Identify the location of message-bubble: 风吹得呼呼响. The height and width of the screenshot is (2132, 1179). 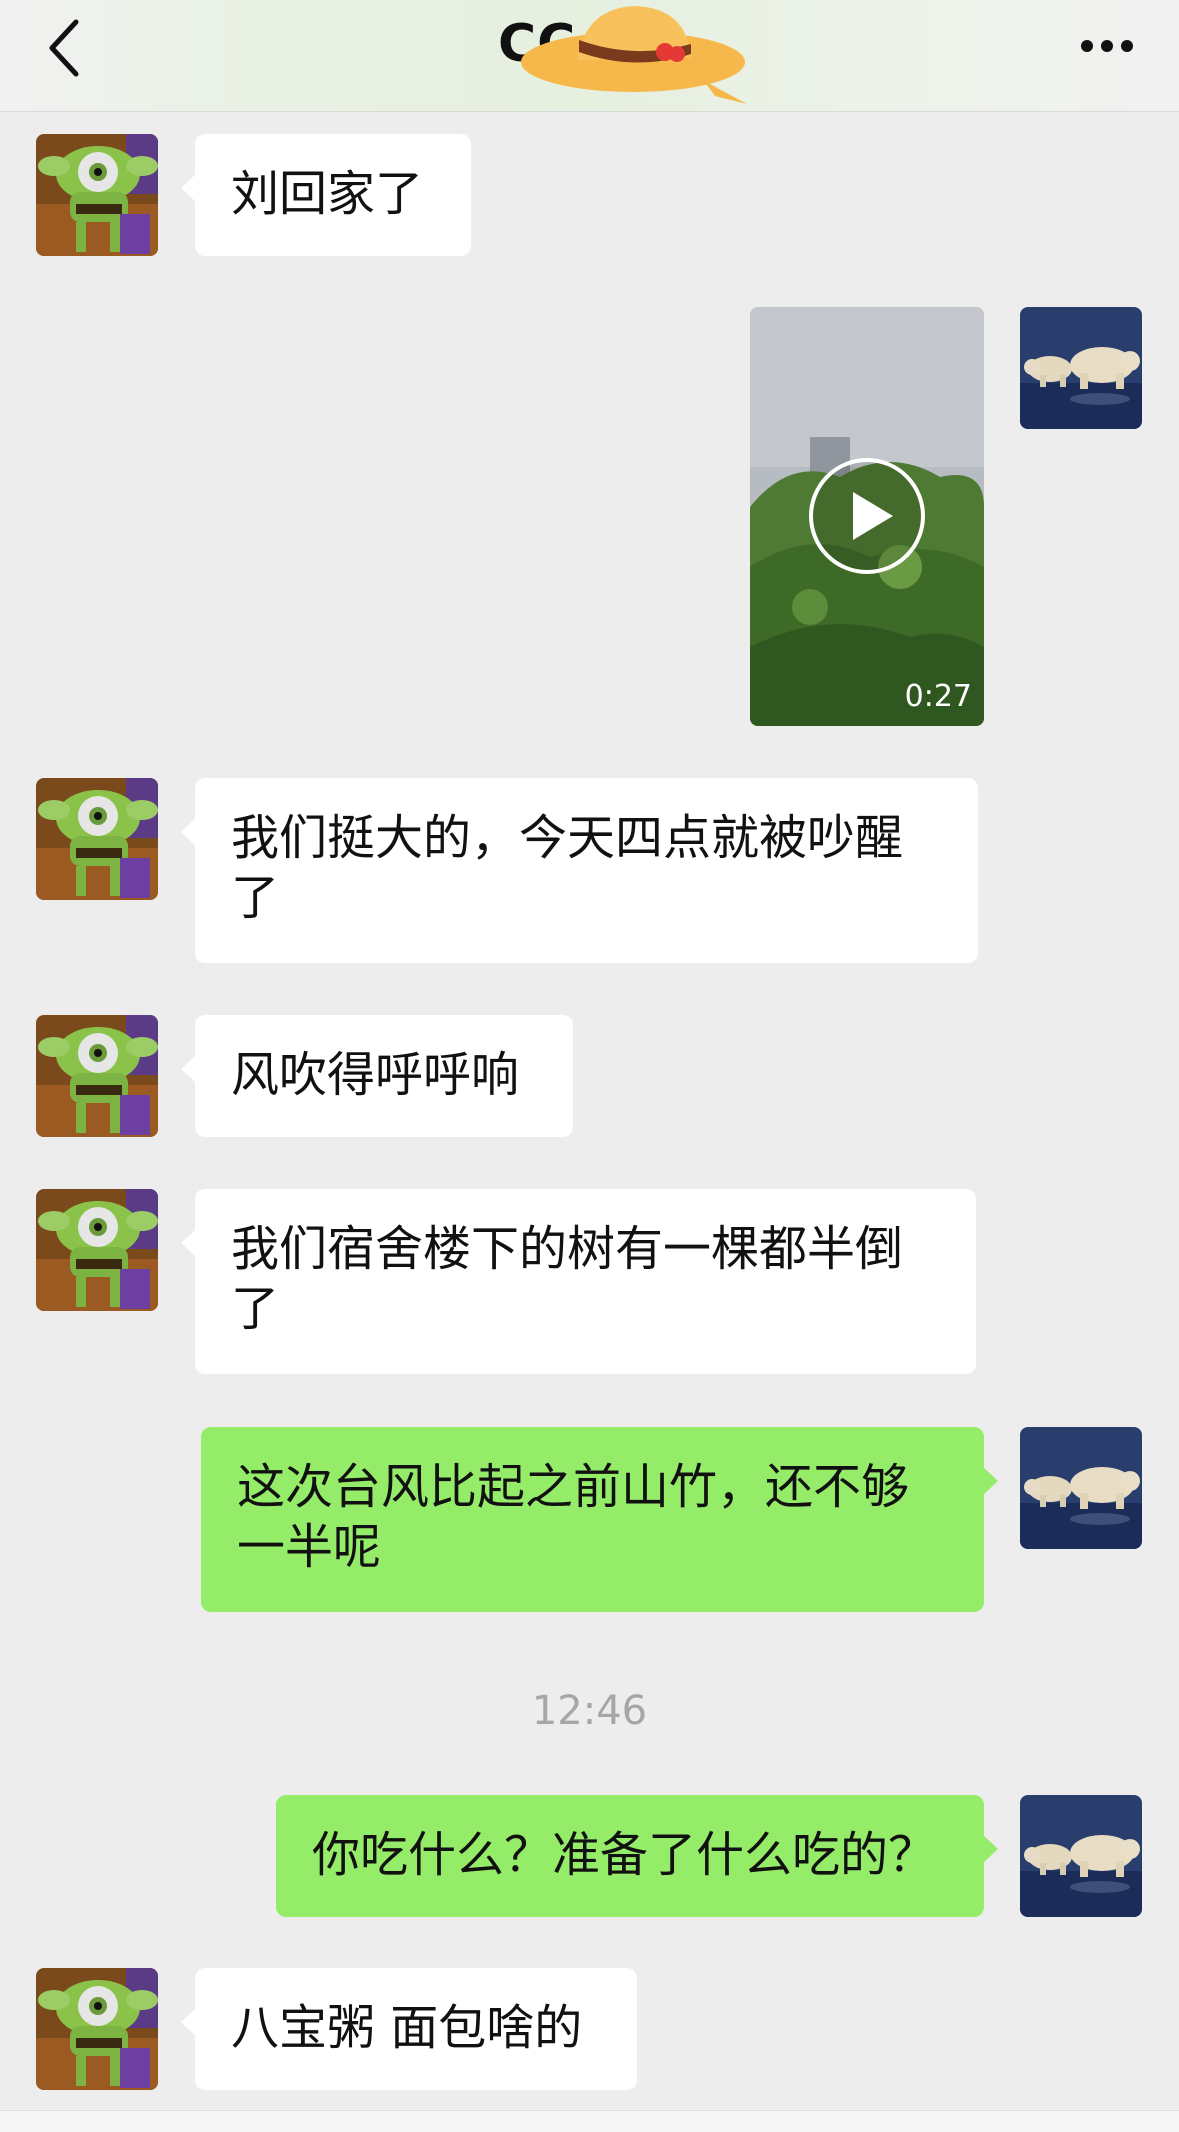
(377, 1076).